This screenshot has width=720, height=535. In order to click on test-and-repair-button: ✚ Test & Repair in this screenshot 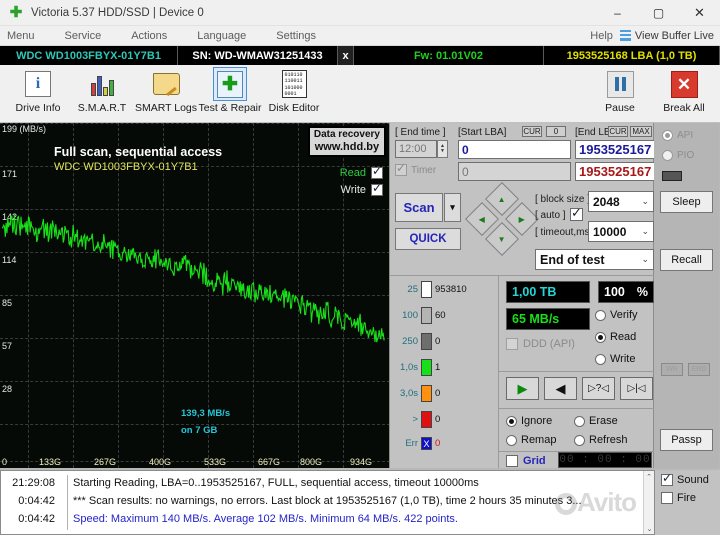, I will do `click(230, 93)`.